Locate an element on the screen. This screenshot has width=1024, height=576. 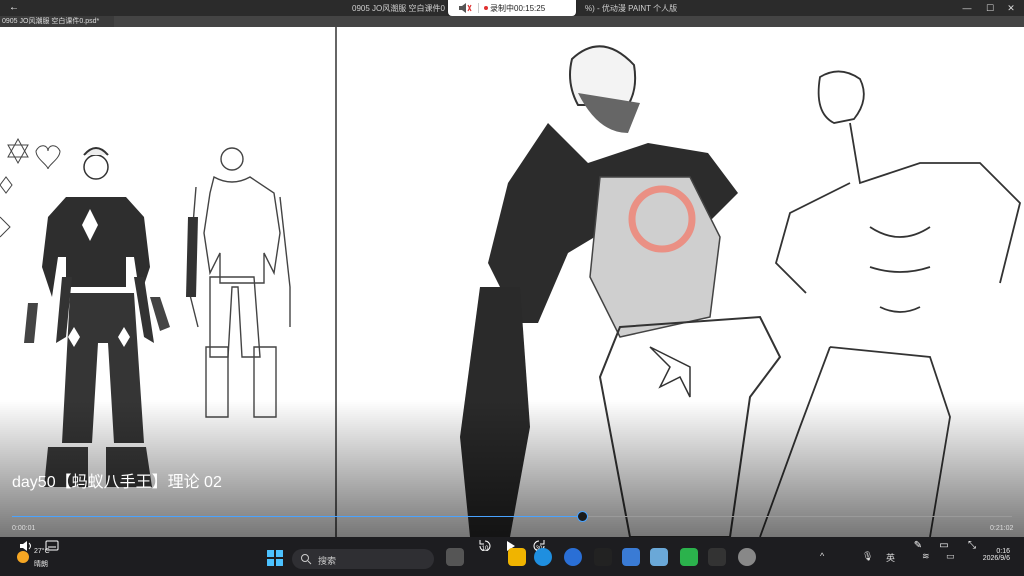
draw-button: ✎ is located at coordinates (918, 545).